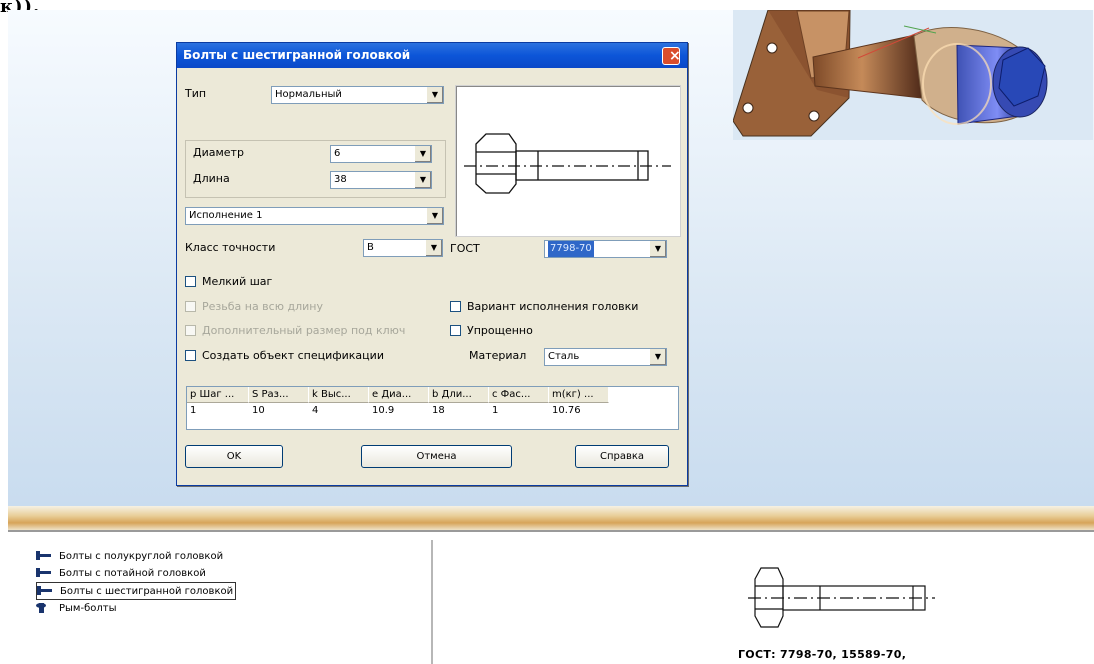  What do you see at coordinates (605, 357) in the screenshot?
I see `material-select: Сталь ▼` at bounding box center [605, 357].